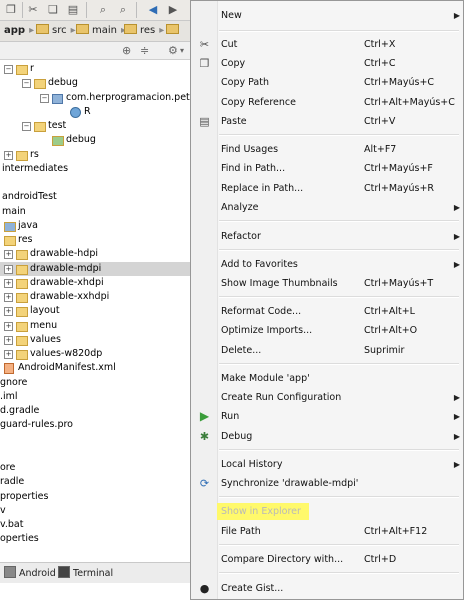  I want to click on tree-item: v.bat, so click(100, 525).